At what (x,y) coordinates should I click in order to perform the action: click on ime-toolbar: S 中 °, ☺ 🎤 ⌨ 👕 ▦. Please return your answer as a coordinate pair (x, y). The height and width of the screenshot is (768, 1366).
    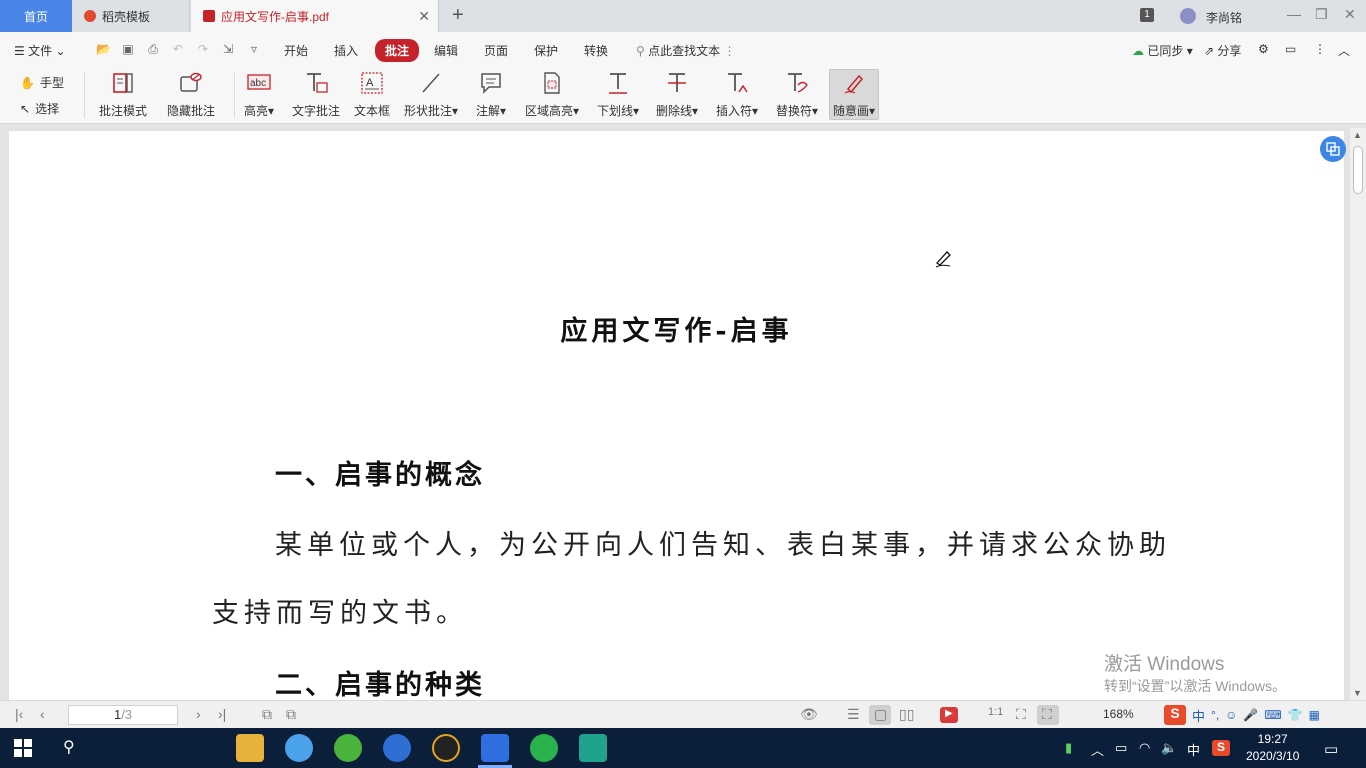
    Looking at the image, I should click on (1263, 715).